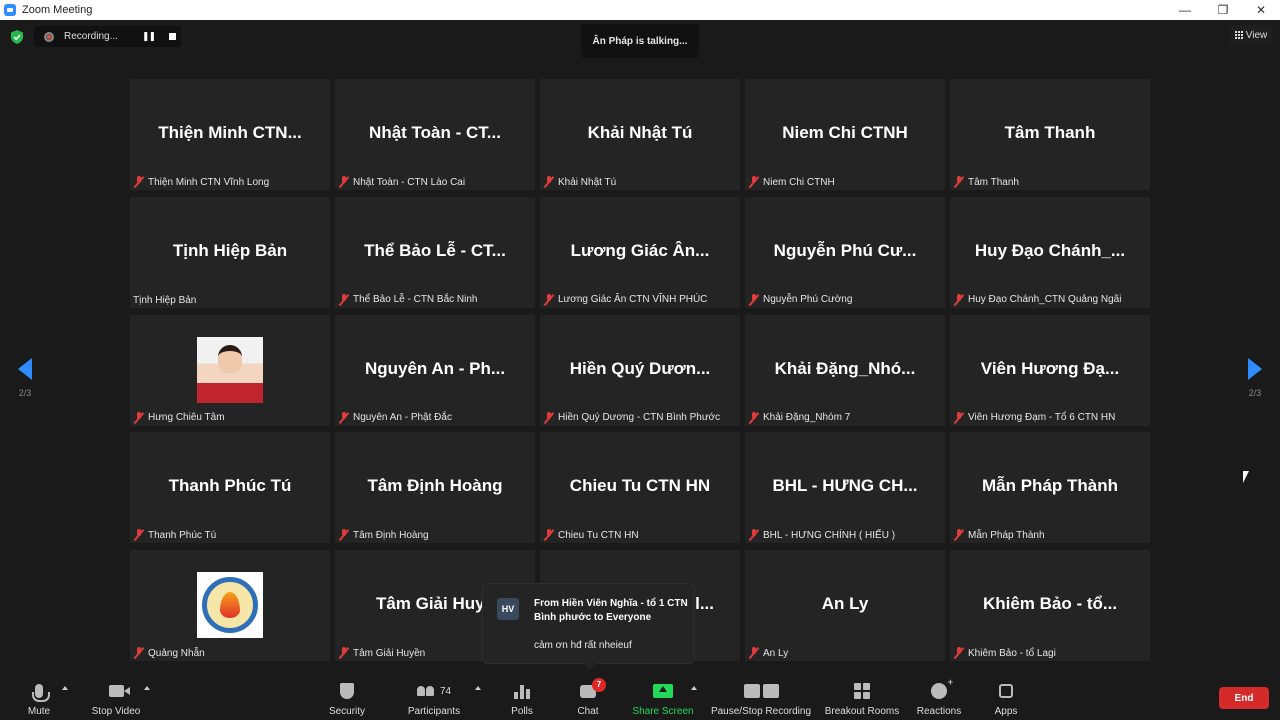  Describe the element at coordinates (799, 182) in the screenshot. I see `participant-name: Niem Chi CTNH` at that location.